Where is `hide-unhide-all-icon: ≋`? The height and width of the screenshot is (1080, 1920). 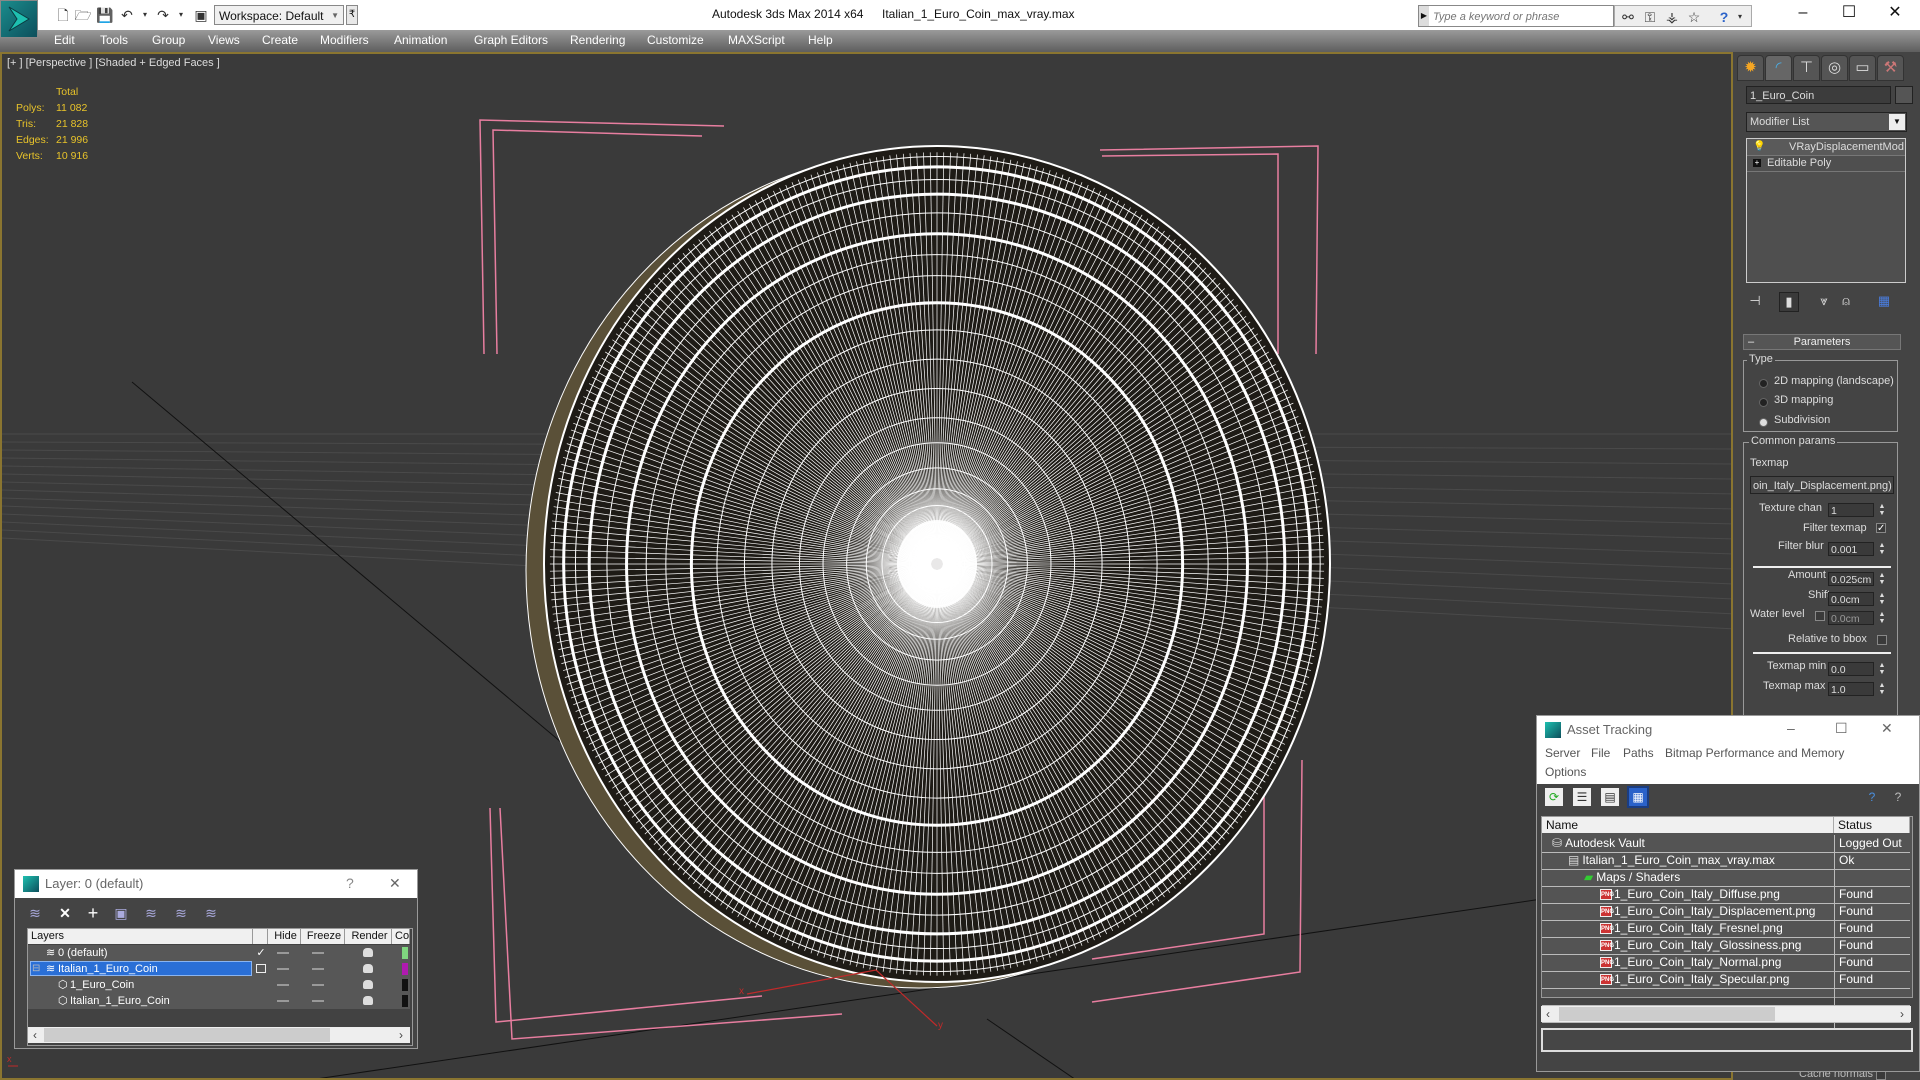
hide-unhide-all-icon: ≋ is located at coordinates (181, 913).